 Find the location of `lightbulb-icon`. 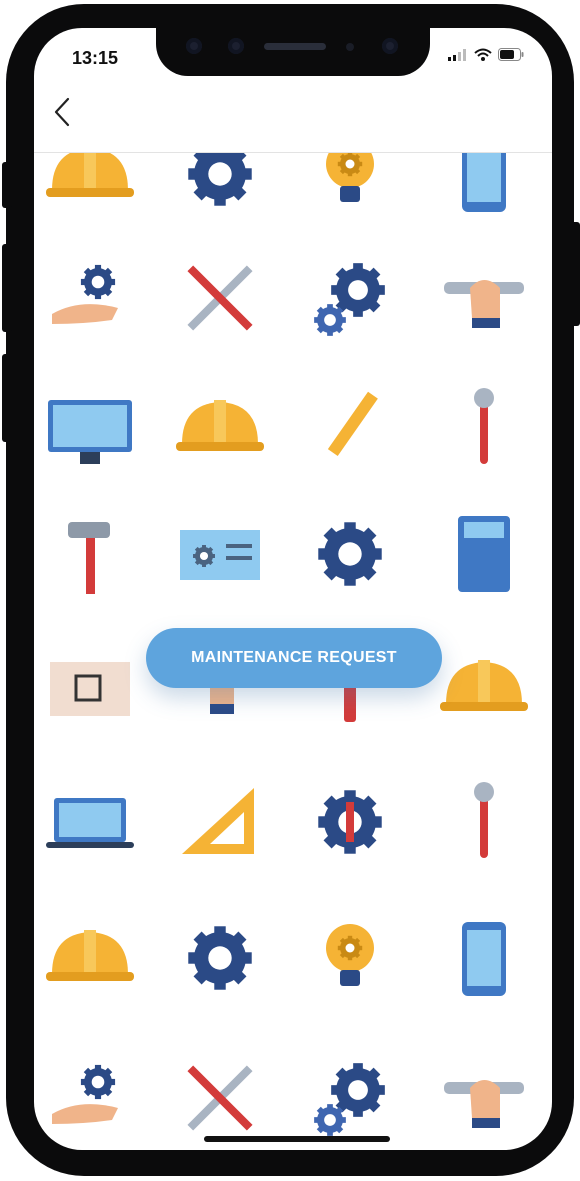

lightbulb-icon is located at coordinates (350, 958).